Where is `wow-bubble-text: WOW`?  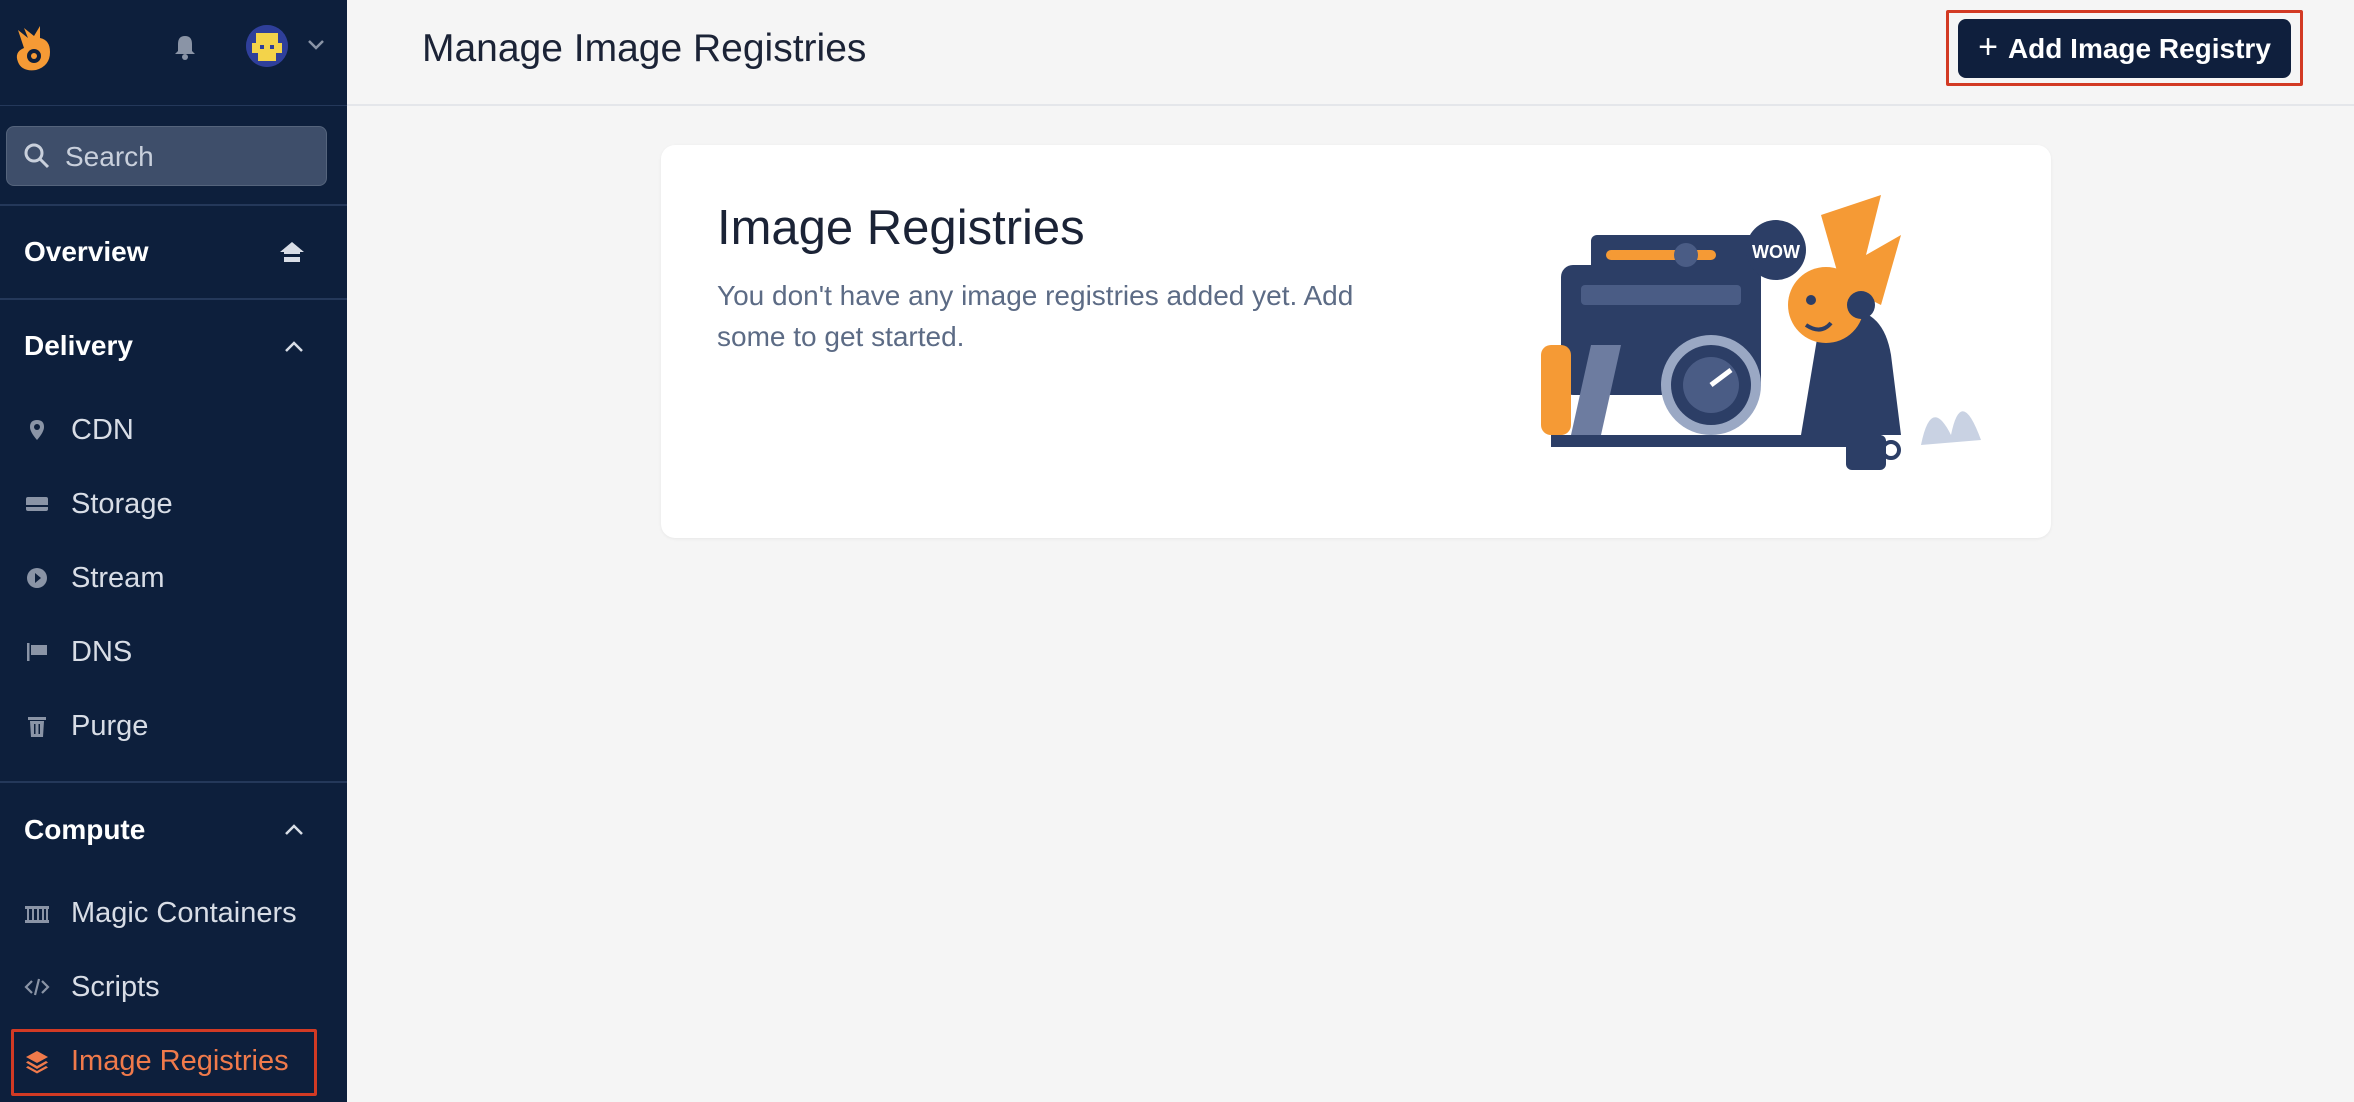 wow-bubble-text: WOW is located at coordinates (1776, 252).